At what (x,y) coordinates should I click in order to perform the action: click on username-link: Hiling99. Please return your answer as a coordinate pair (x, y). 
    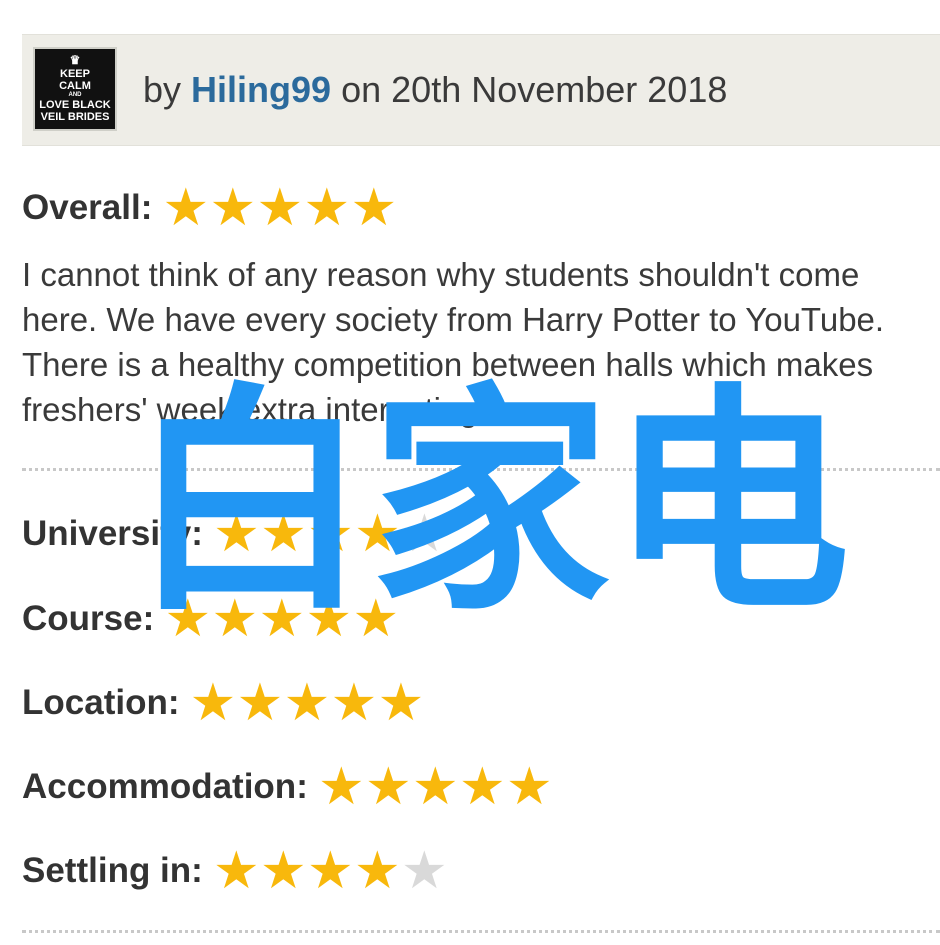
    Looking at the image, I should click on (261, 89).